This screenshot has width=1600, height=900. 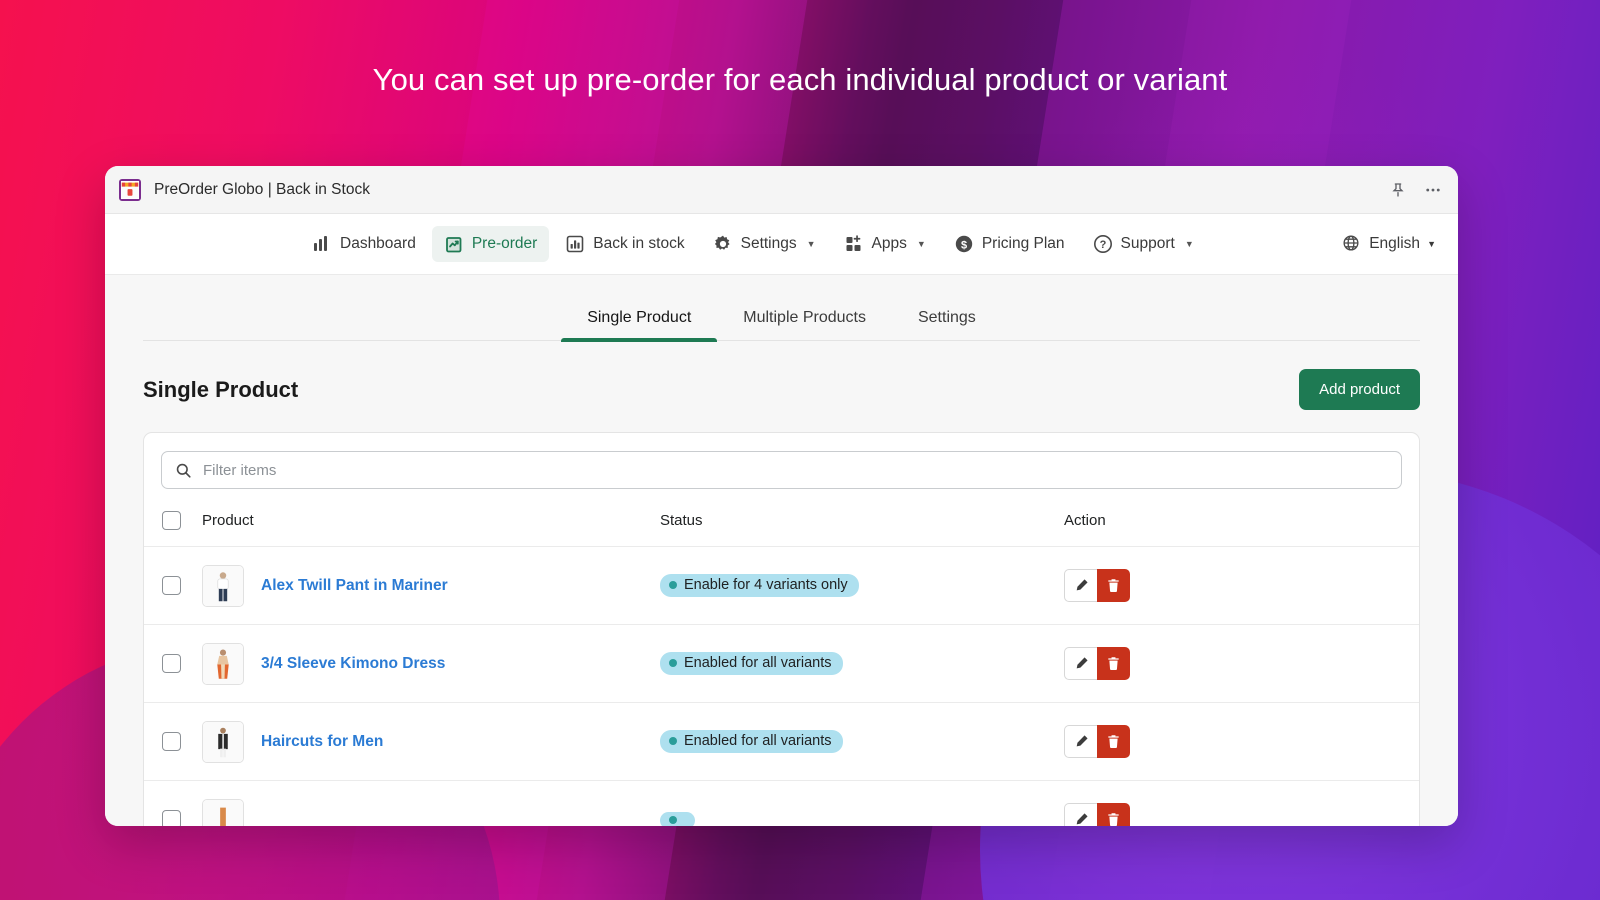 I want to click on chevron-down-icon: ▼, so click(x=1431, y=244).